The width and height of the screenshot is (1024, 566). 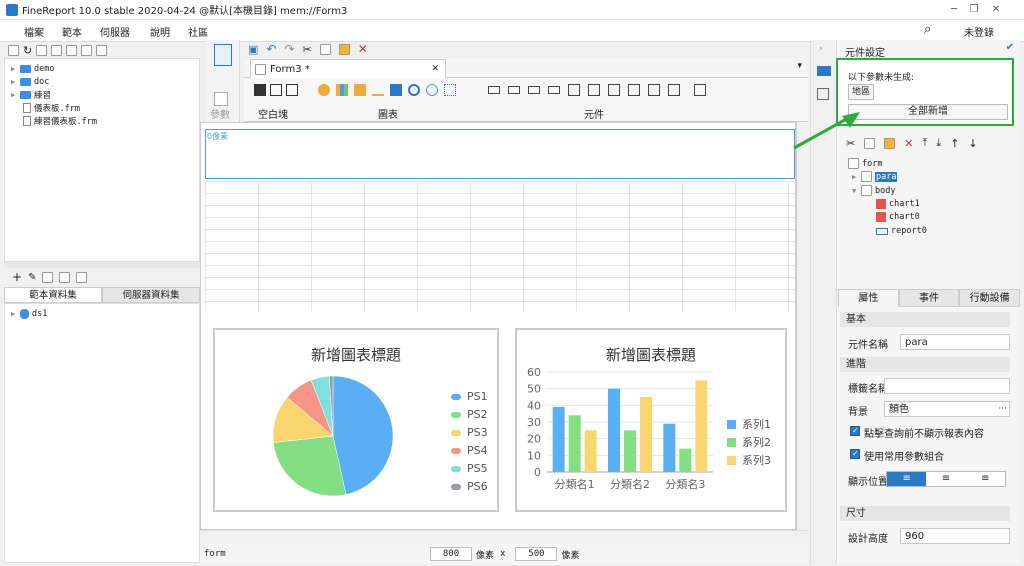 I want to click on tree-node-chart1: chart1, so click(x=898, y=204).